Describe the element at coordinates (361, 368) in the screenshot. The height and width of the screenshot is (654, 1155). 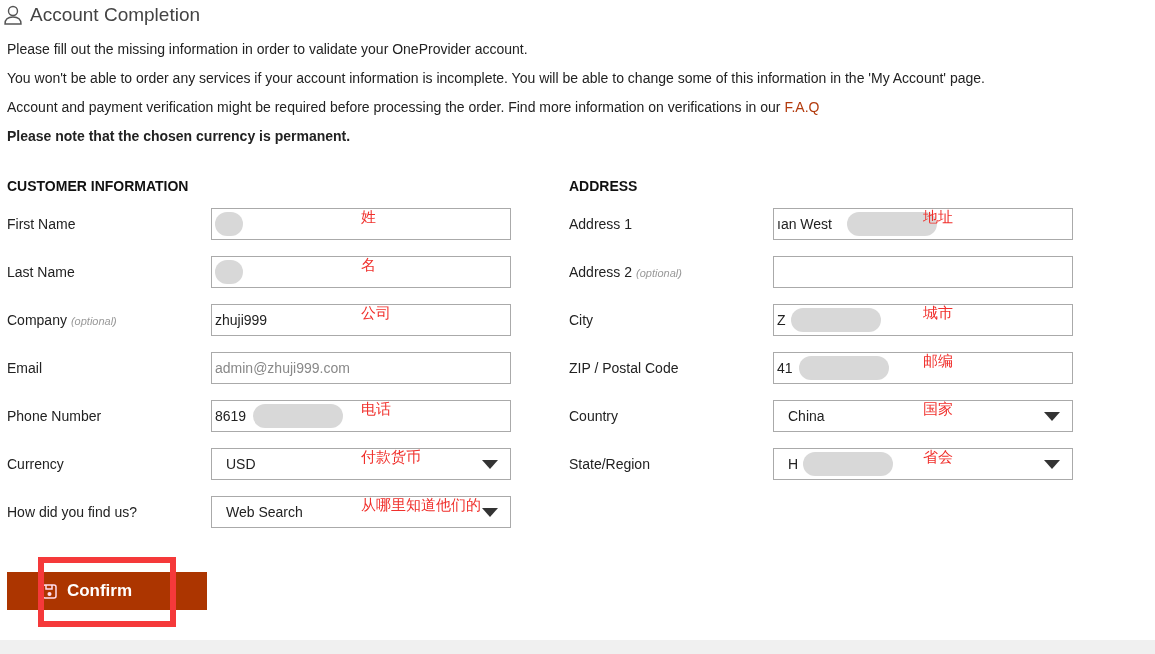
I see `text-field: admin@zhuji999.com` at that location.